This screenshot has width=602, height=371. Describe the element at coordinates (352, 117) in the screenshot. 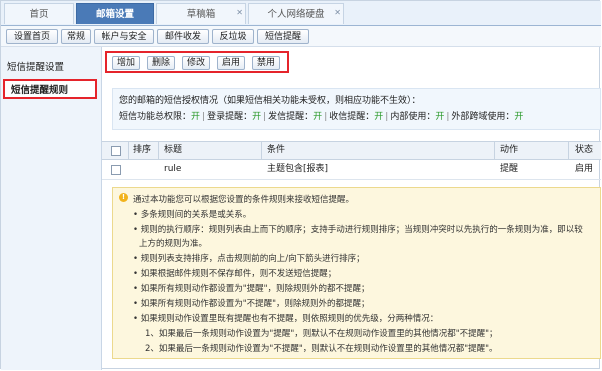

I see `auth-label: 收信提醒：` at that location.